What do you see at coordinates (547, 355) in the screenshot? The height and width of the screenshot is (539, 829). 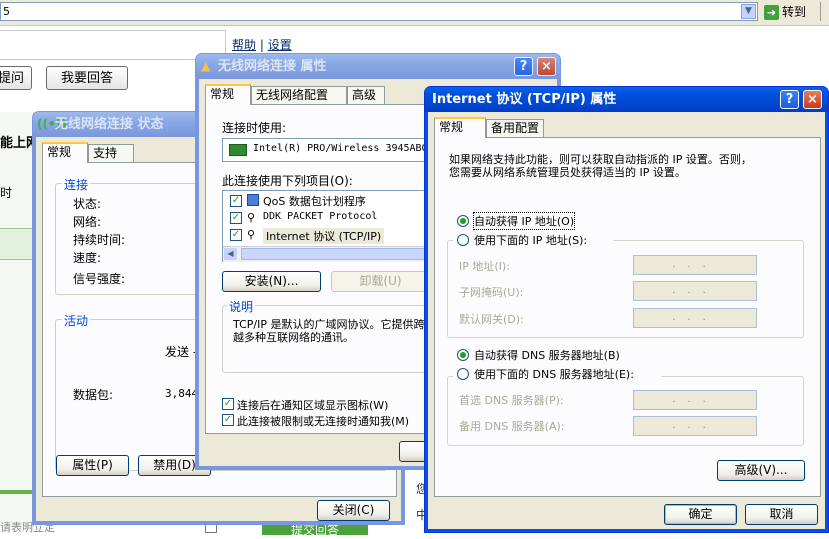 I see `auto-dns-label: 自动获得 DNS 服务器地址(B)` at bounding box center [547, 355].